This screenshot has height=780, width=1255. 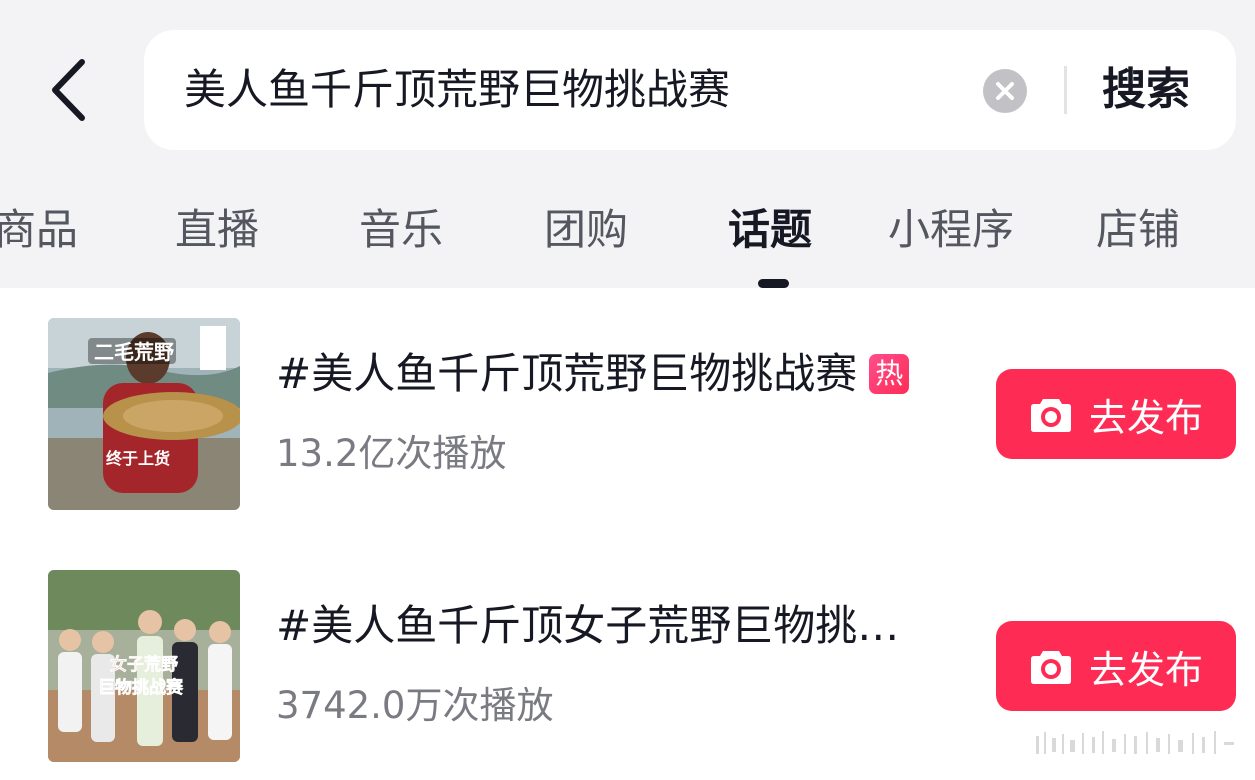 I want to click on clear-search-button, so click(x=1005, y=91).